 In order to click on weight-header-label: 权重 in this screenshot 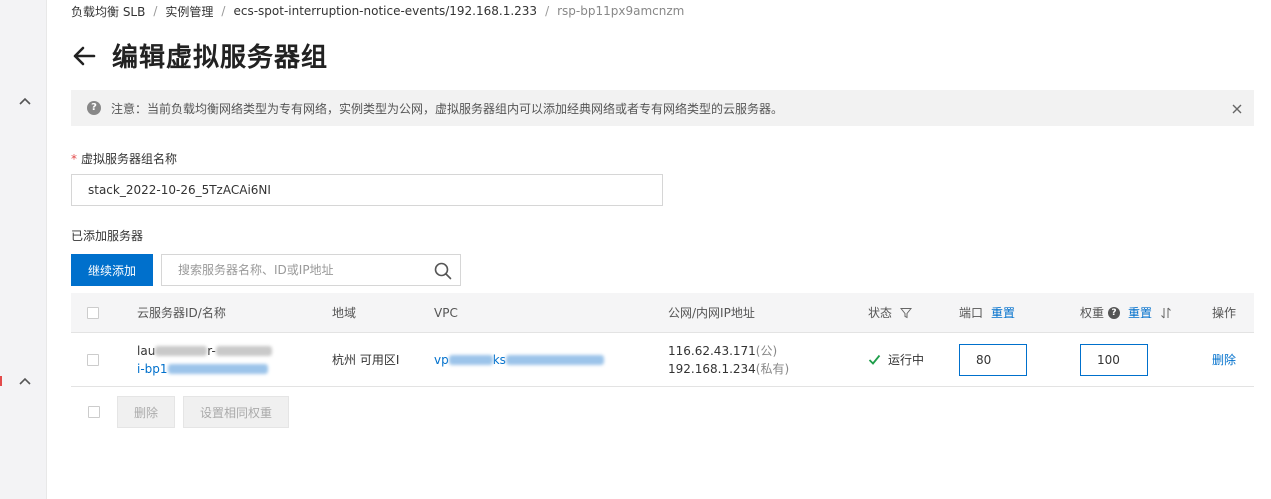, I will do `click(1092, 313)`.